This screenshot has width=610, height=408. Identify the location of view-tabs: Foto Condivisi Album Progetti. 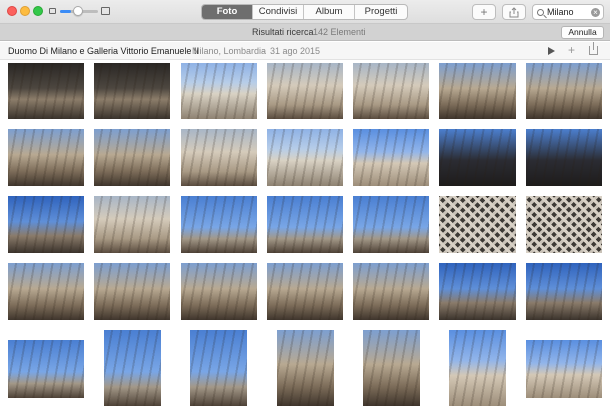
(304, 12).